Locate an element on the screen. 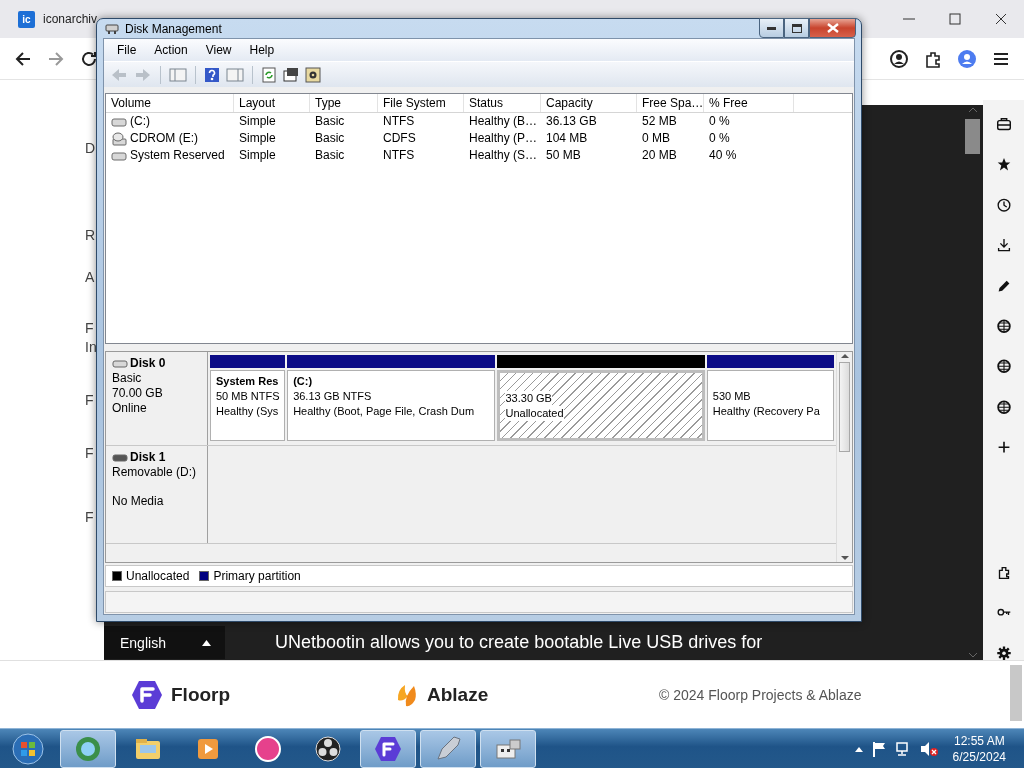  menu-item: Help is located at coordinates (262, 50).